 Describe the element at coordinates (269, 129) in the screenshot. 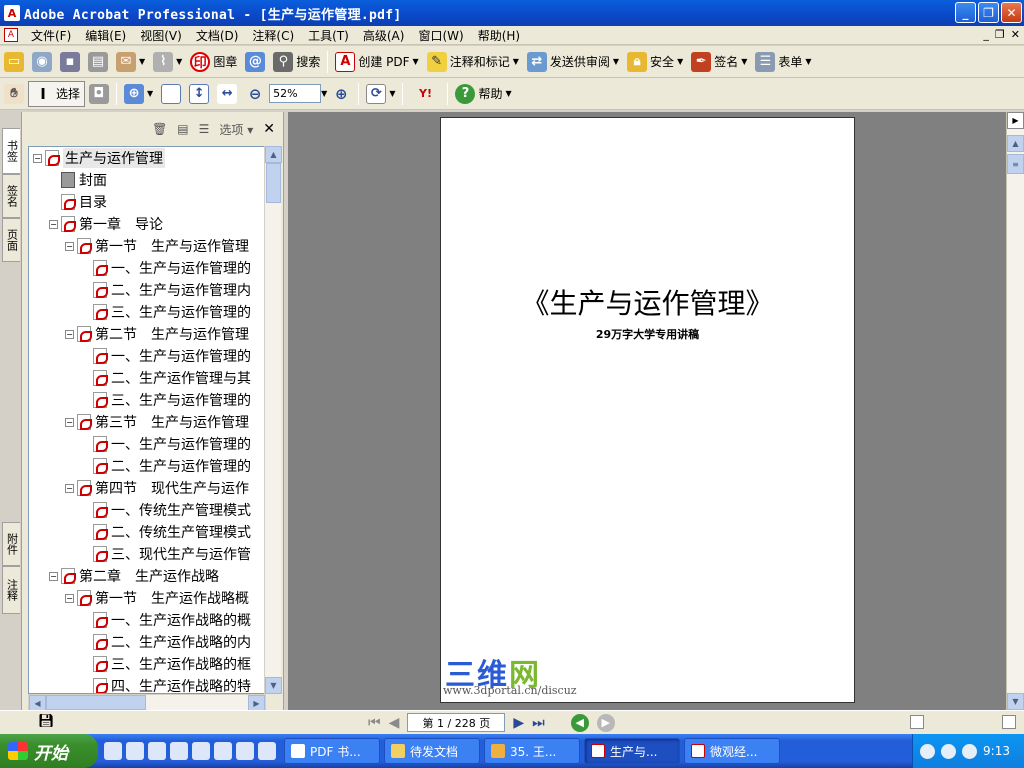

I see `close-panel-icon: ✕` at that location.